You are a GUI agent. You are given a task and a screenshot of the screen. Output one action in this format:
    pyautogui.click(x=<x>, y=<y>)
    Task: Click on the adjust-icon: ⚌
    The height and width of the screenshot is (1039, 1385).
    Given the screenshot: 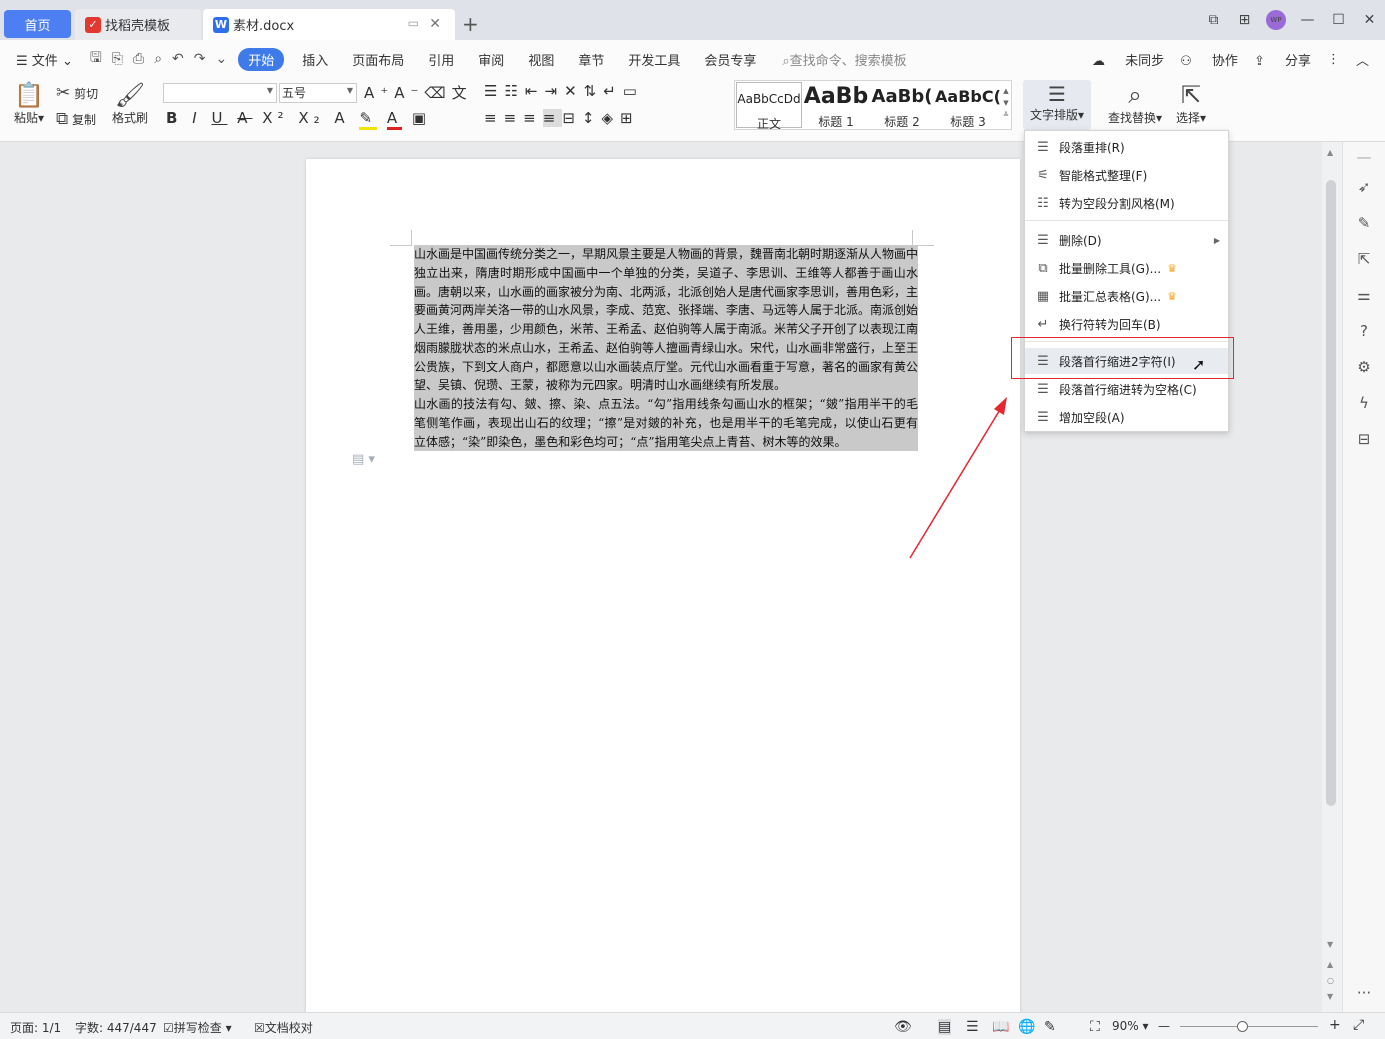 What is the action you would take?
    pyautogui.click(x=1364, y=295)
    